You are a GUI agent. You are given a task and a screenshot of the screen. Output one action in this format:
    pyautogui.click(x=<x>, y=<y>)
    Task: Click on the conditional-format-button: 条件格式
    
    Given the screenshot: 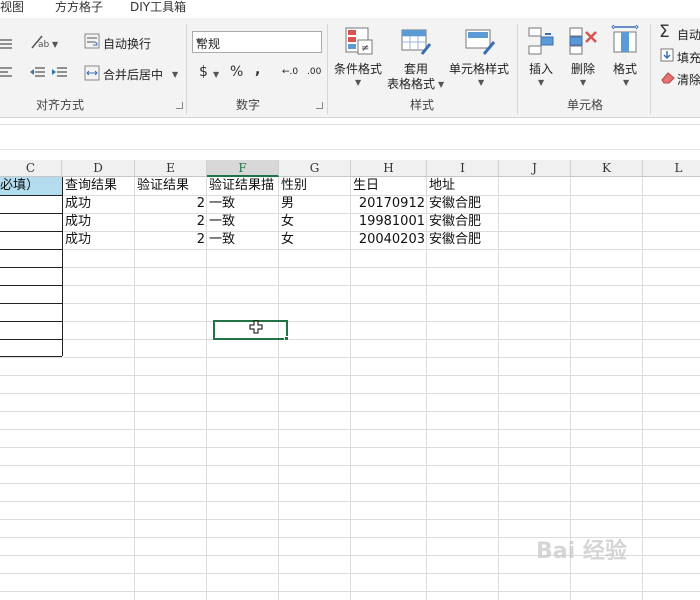 What is the action you would take?
    pyautogui.click(x=358, y=68)
    